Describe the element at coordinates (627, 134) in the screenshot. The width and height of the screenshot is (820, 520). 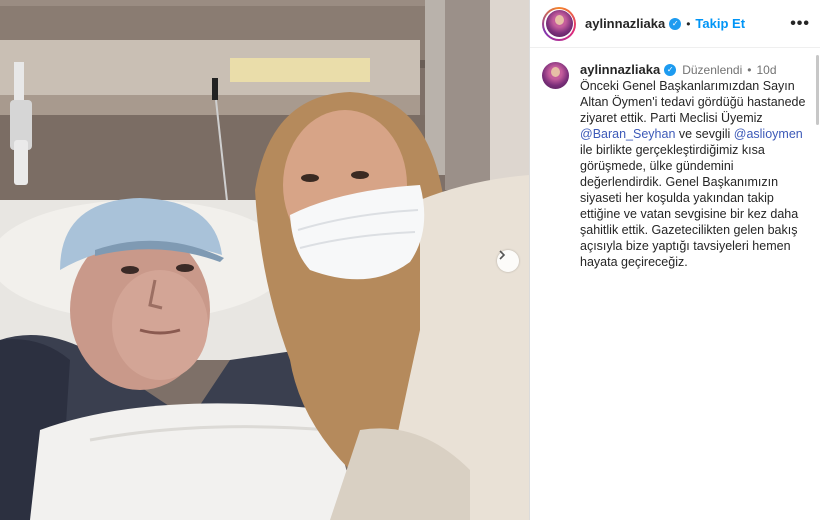
I see `mention-link: @Baran_Seyhan` at that location.